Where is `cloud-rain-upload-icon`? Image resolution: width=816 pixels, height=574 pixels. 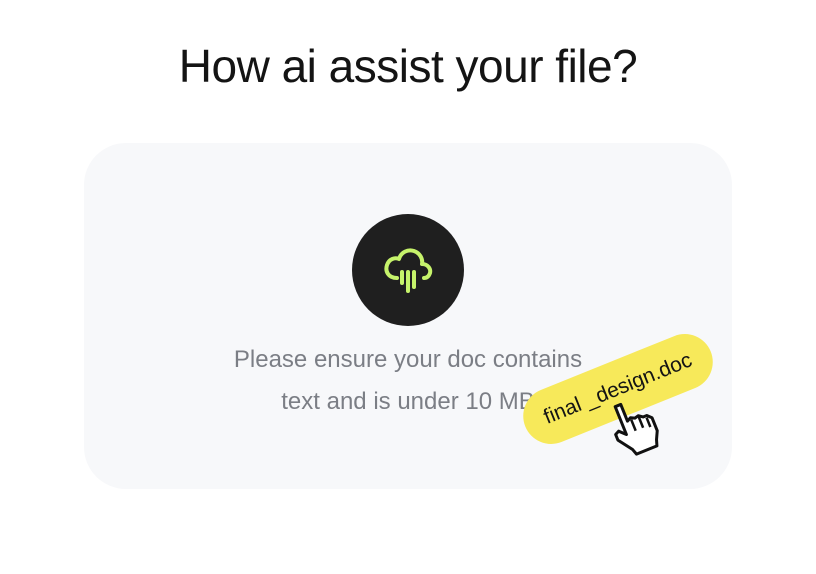
cloud-rain-upload-icon is located at coordinates (408, 270).